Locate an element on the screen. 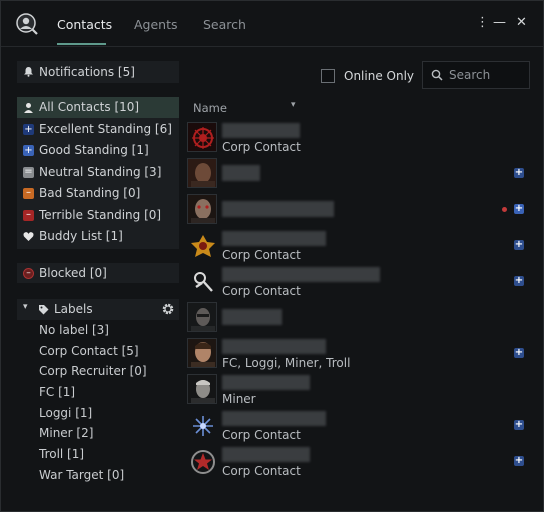  bell-icon is located at coordinates (28, 72).